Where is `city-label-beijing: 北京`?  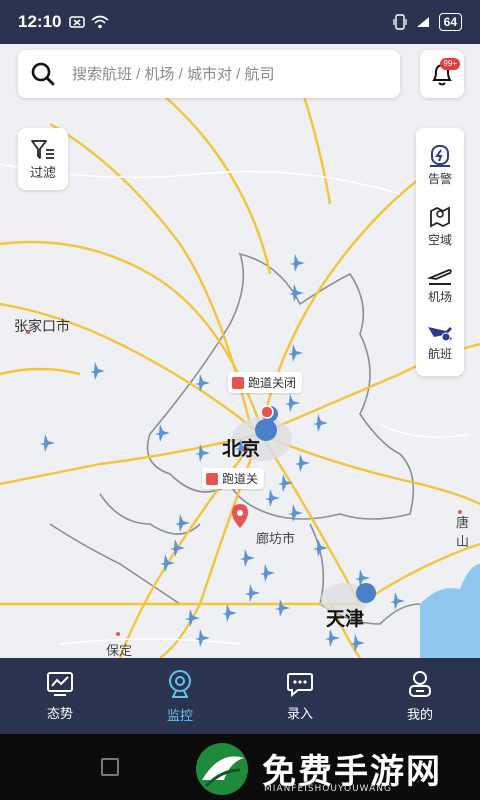
city-label-beijing: 北京 is located at coordinates (241, 449).